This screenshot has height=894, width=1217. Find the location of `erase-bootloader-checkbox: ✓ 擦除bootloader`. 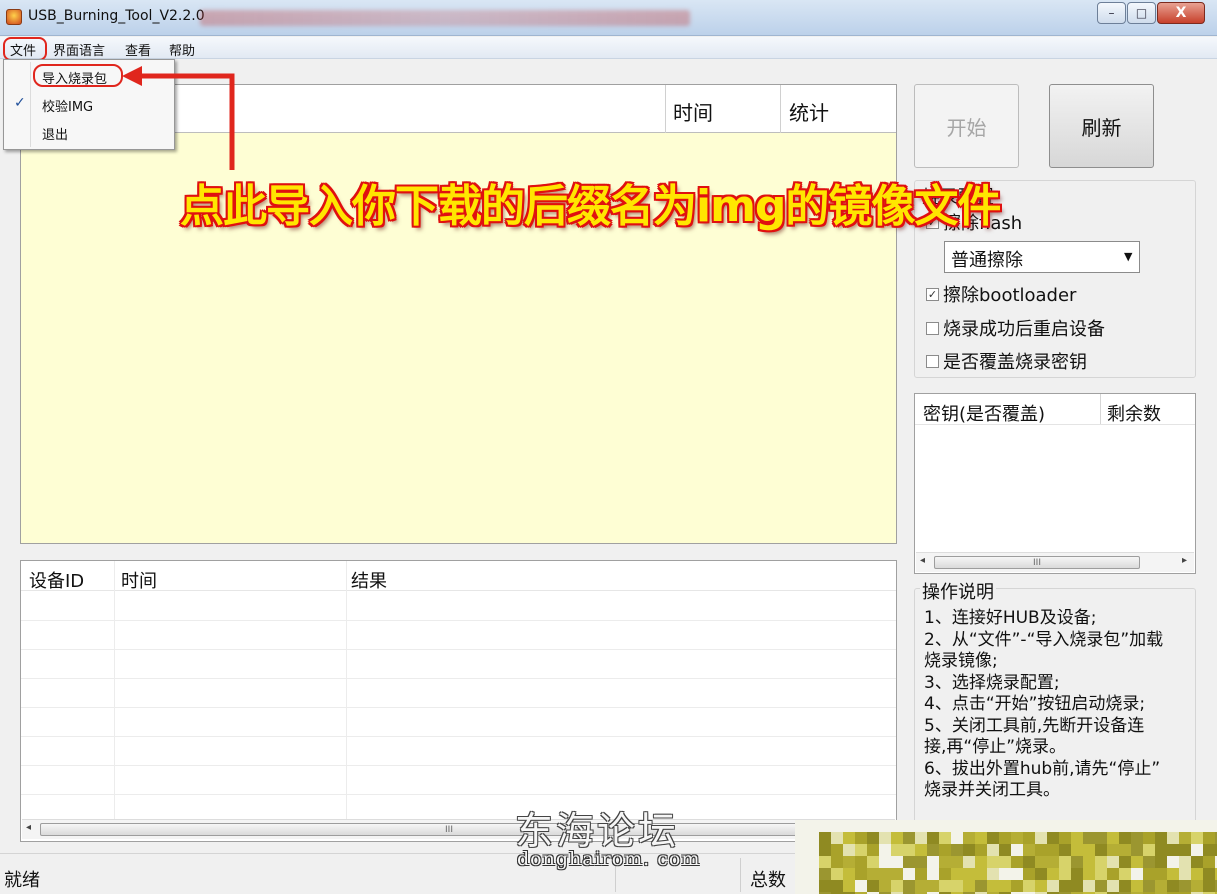

erase-bootloader-checkbox: ✓ 擦除bootloader is located at coordinates (1001, 294).